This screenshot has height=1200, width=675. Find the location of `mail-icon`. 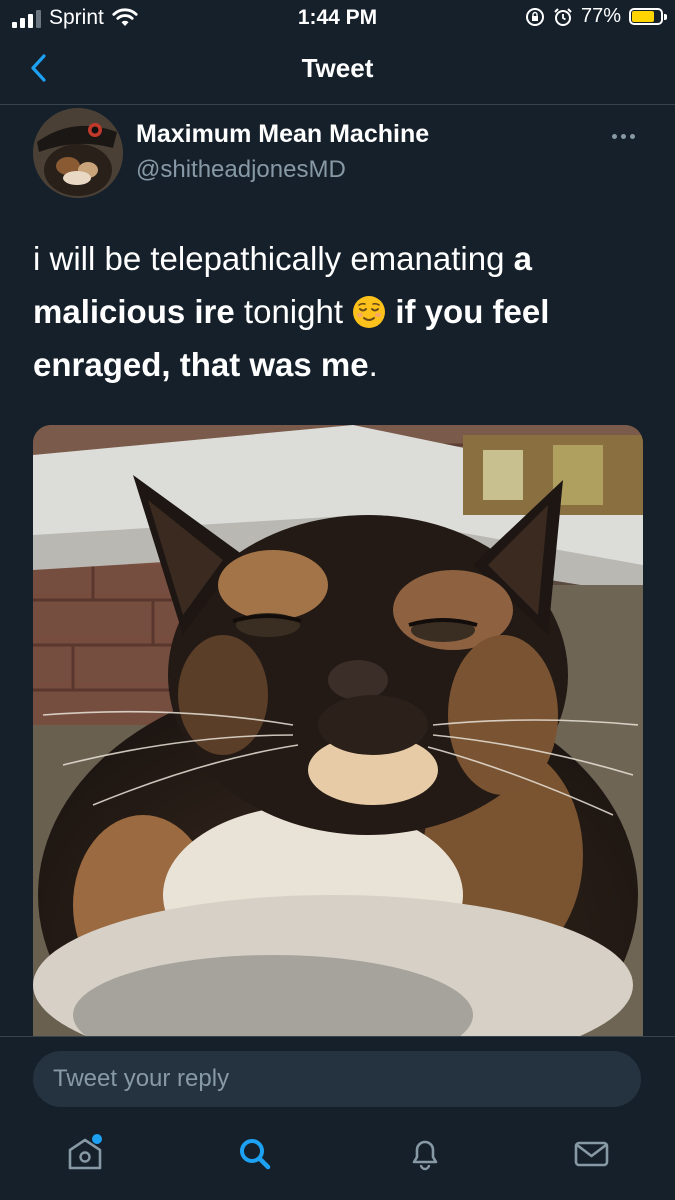

mail-icon is located at coordinates (591, 1154).